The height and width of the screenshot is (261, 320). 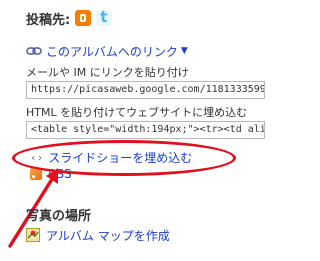 I want to click on chevron-down-icon: ▼, so click(x=184, y=51).